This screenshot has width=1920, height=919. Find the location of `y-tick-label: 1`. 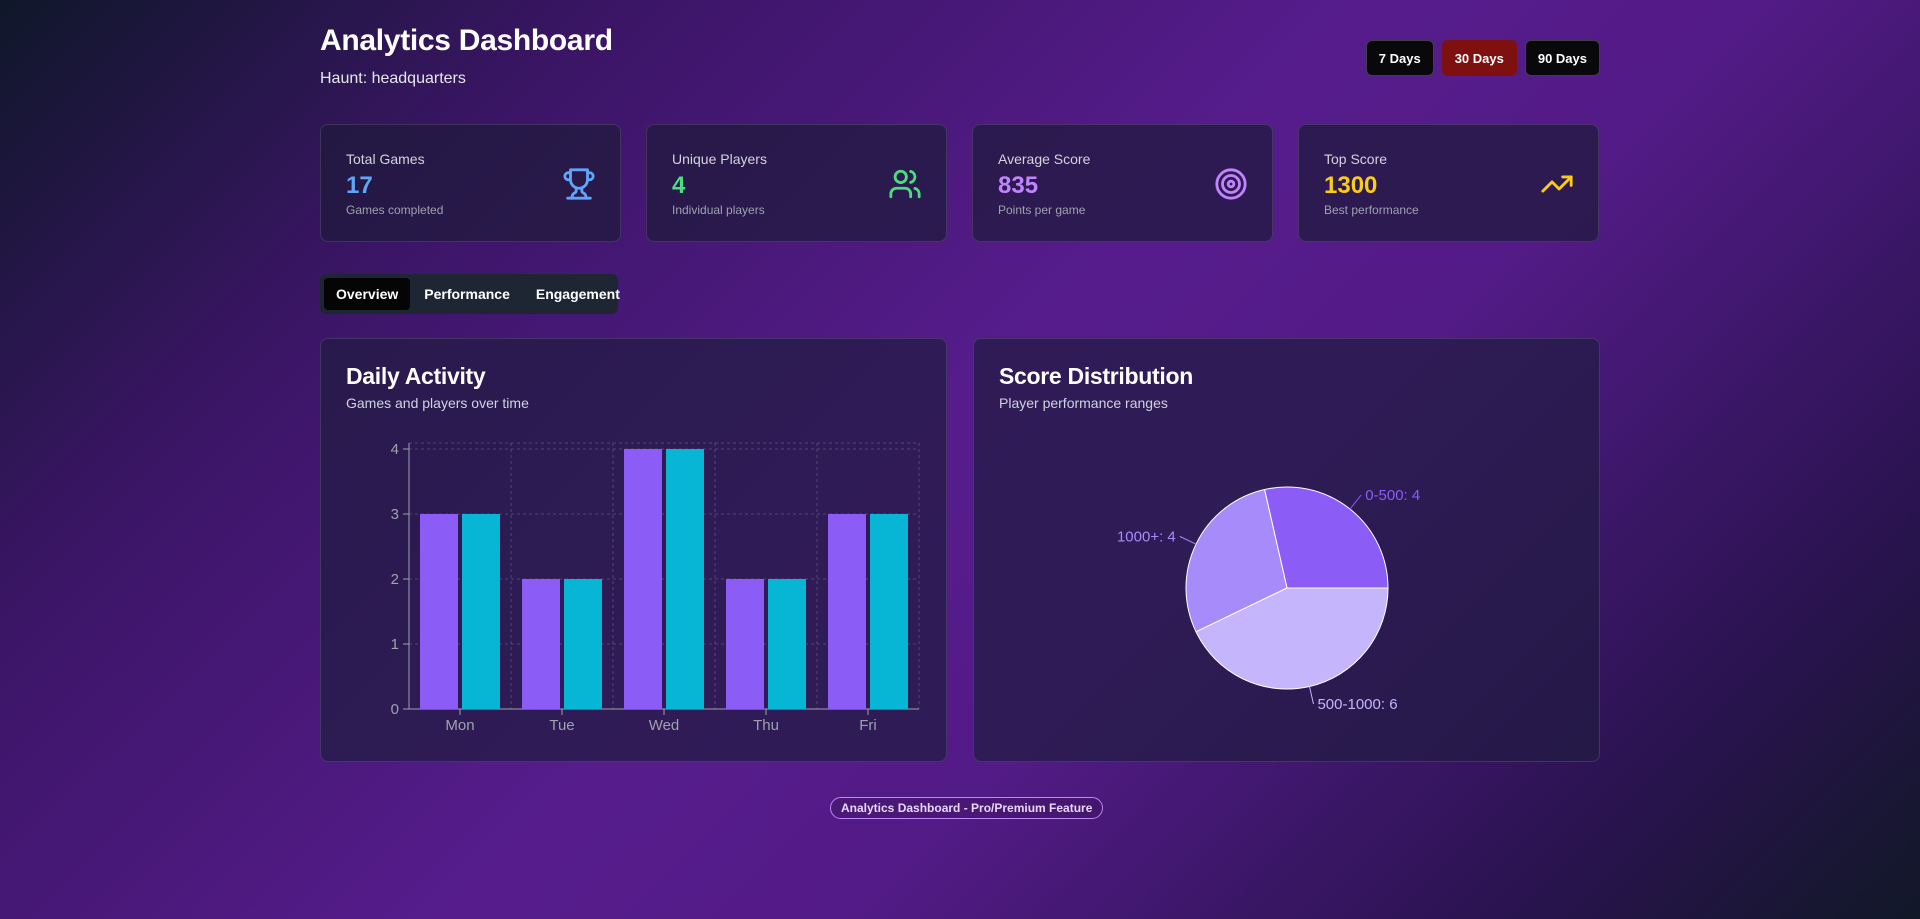

y-tick-label: 1 is located at coordinates (395, 644).